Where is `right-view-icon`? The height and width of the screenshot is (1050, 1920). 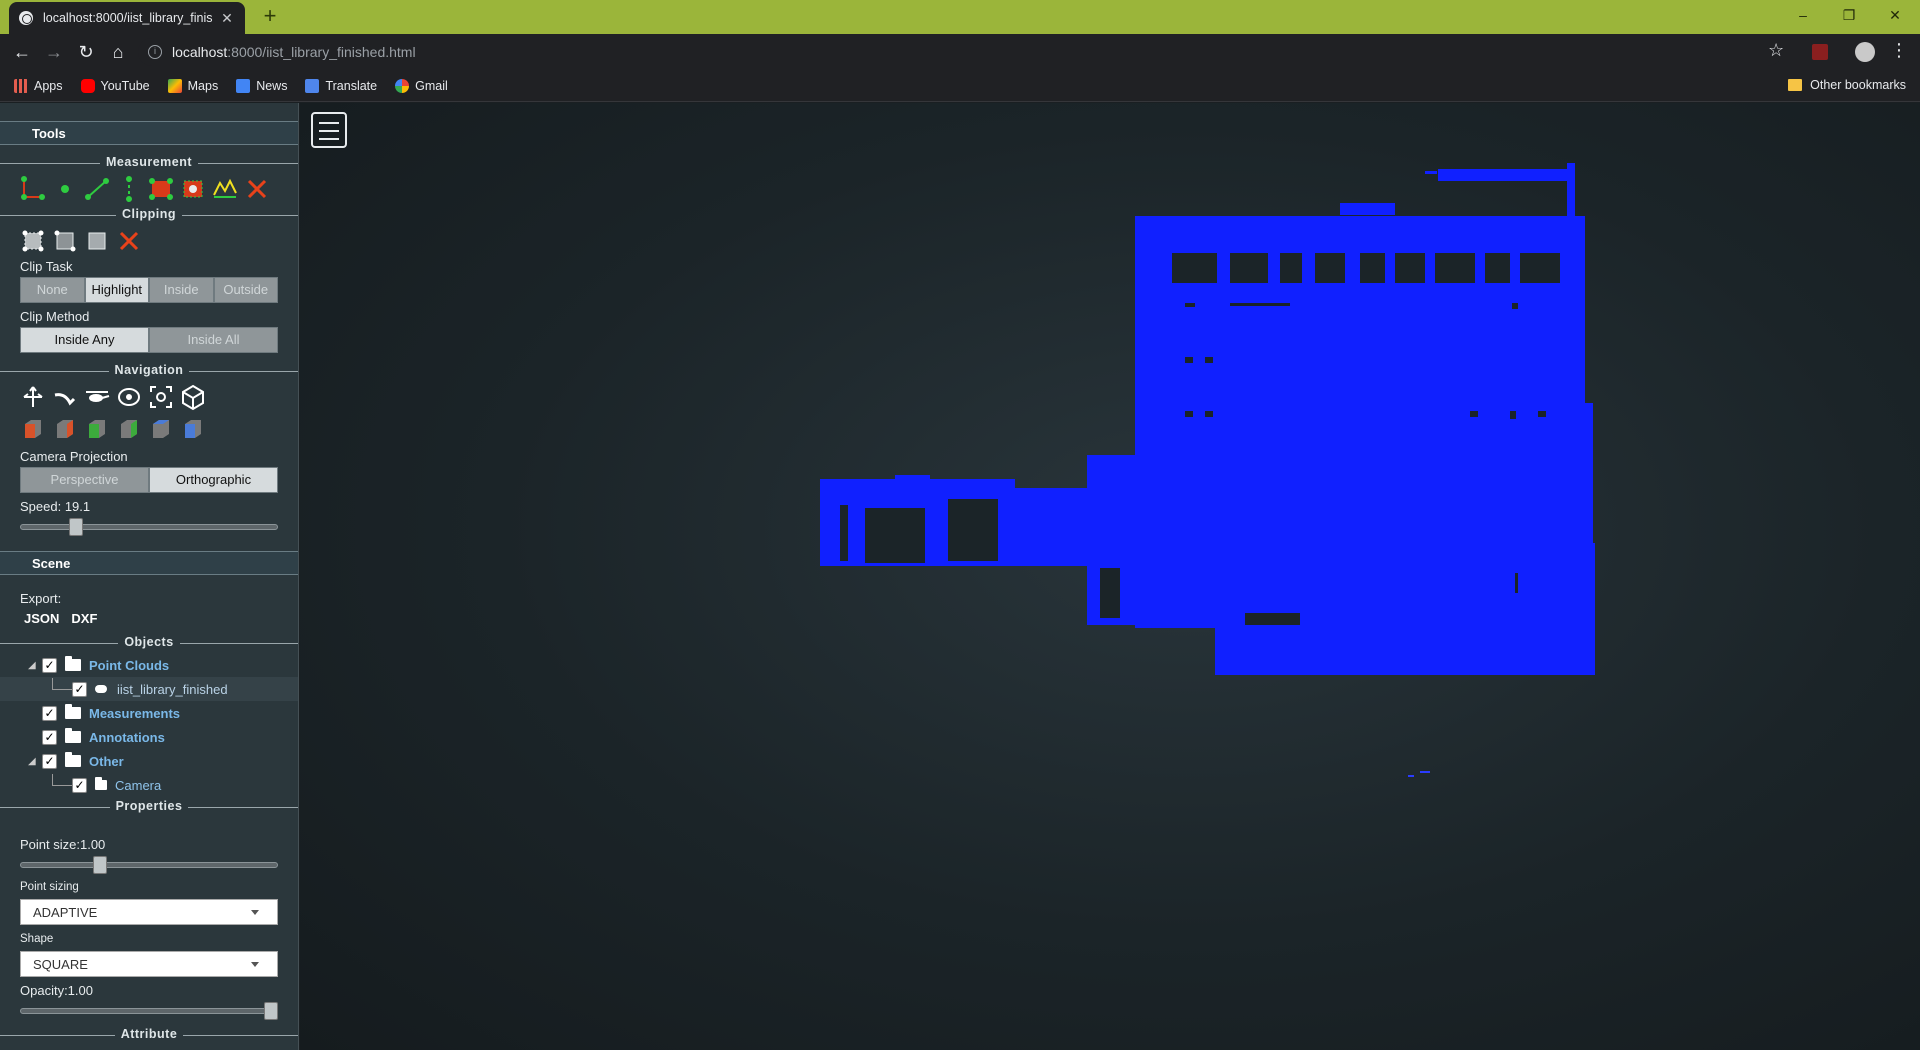 right-view-icon is located at coordinates (65, 430).